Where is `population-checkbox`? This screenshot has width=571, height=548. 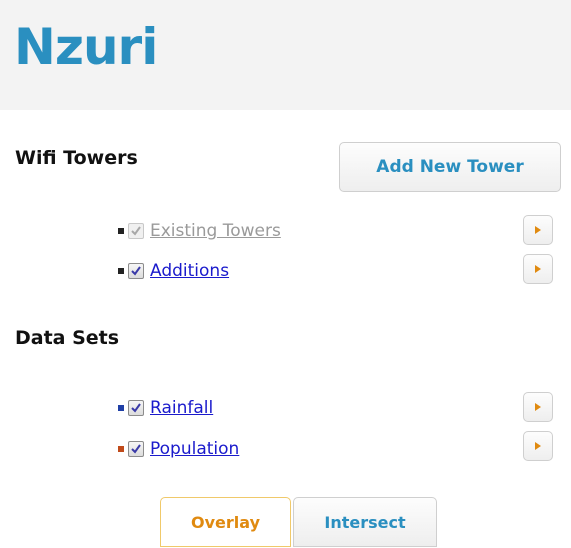 population-checkbox is located at coordinates (136, 449).